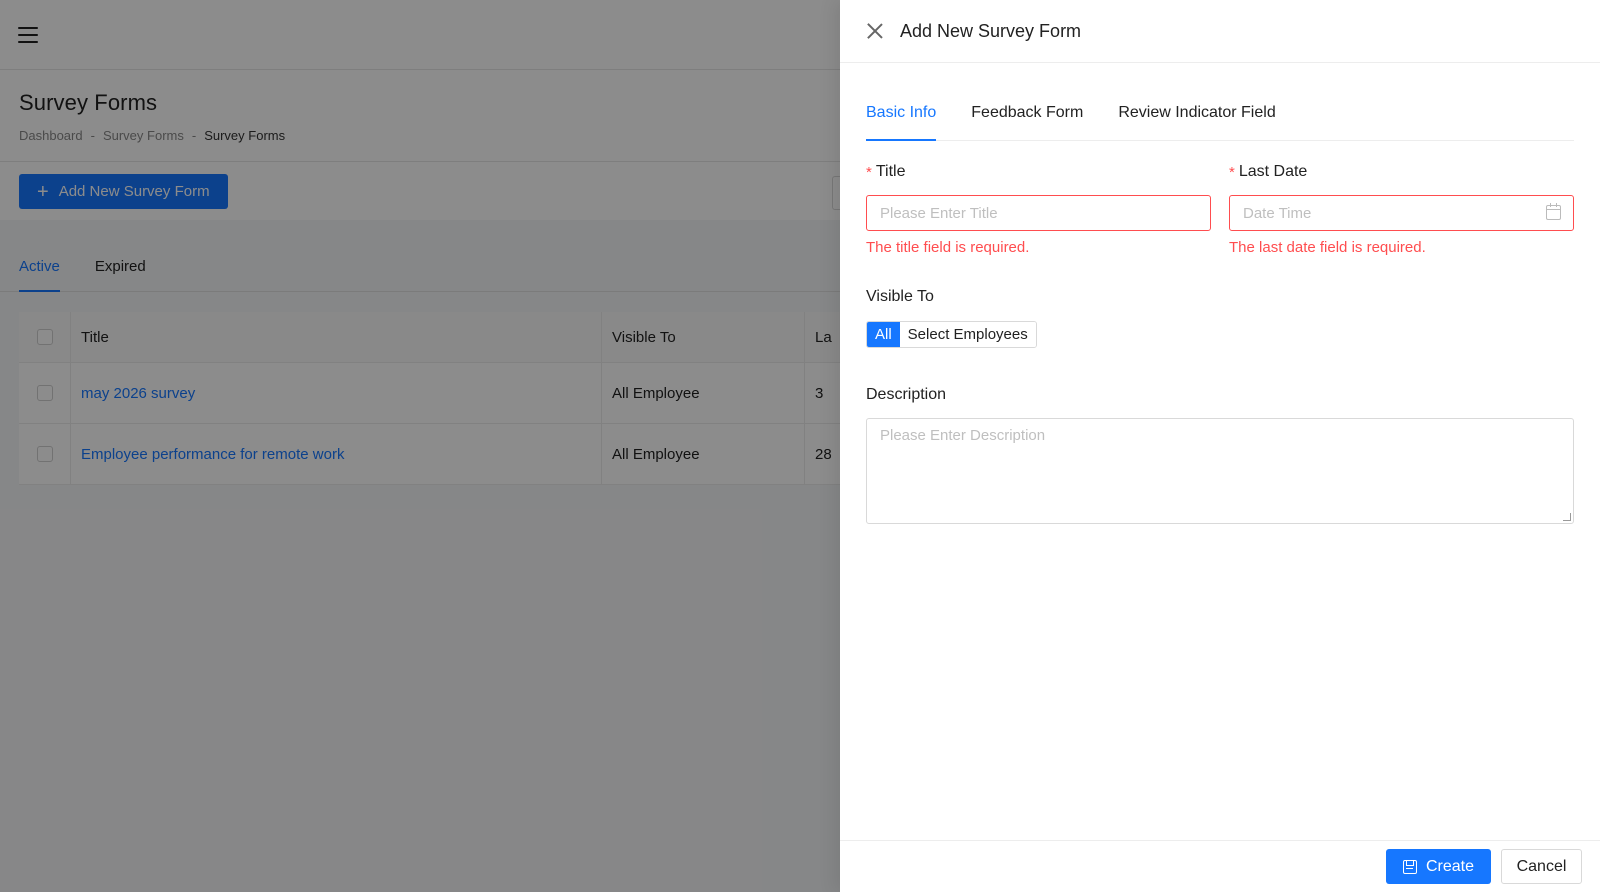 The width and height of the screenshot is (1600, 892). What do you see at coordinates (1027, 122) in the screenshot?
I see `tab-feedback-form: Feedback Form` at bounding box center [1027, 122].